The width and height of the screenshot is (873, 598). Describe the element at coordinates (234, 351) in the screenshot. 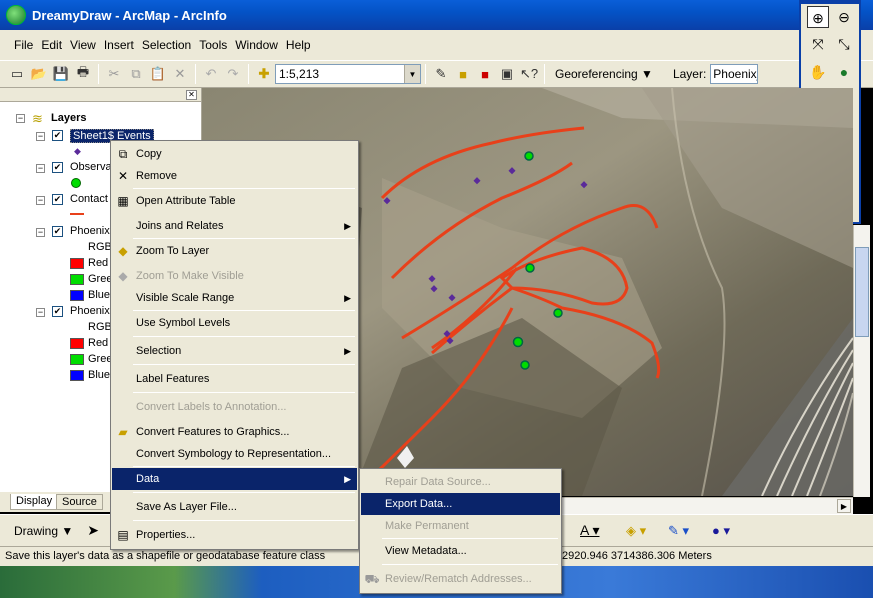

I see `menu-item-selection: Selection ▶` at that location.